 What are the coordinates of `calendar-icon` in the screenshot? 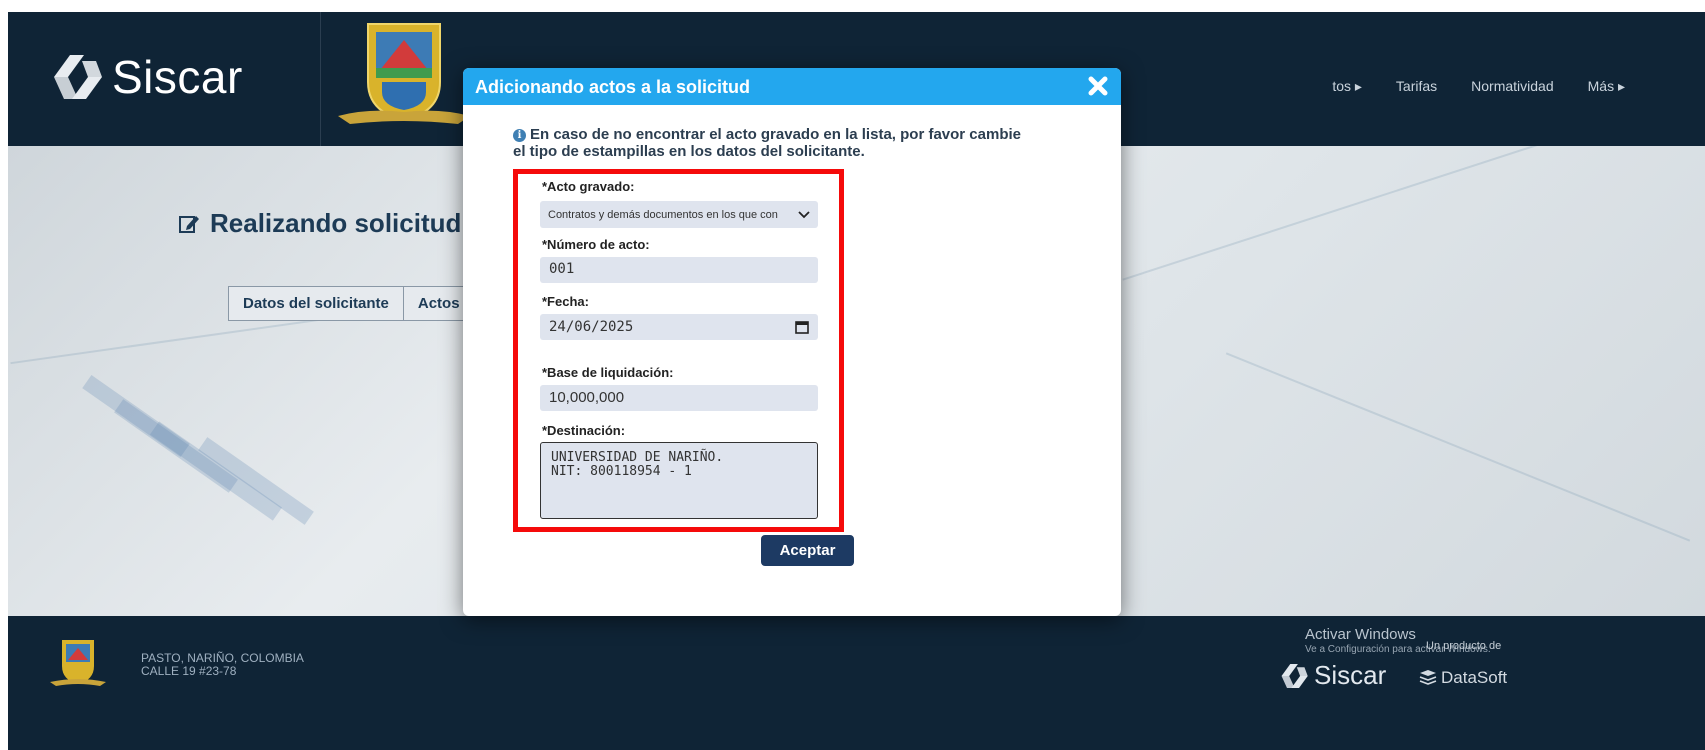 It's located at (802, 327).